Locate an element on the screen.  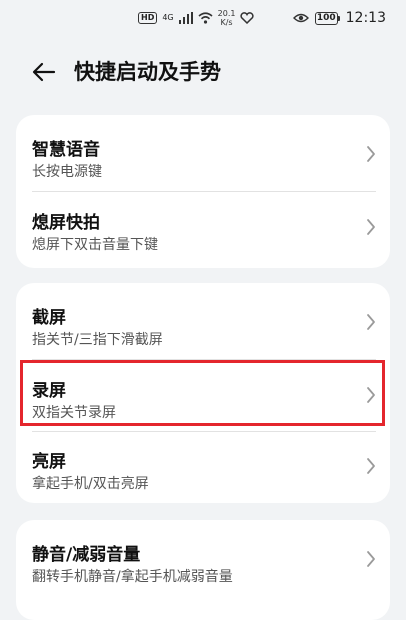
title-bar: 快捷启动及手势 is located at coordinates (203, 72).